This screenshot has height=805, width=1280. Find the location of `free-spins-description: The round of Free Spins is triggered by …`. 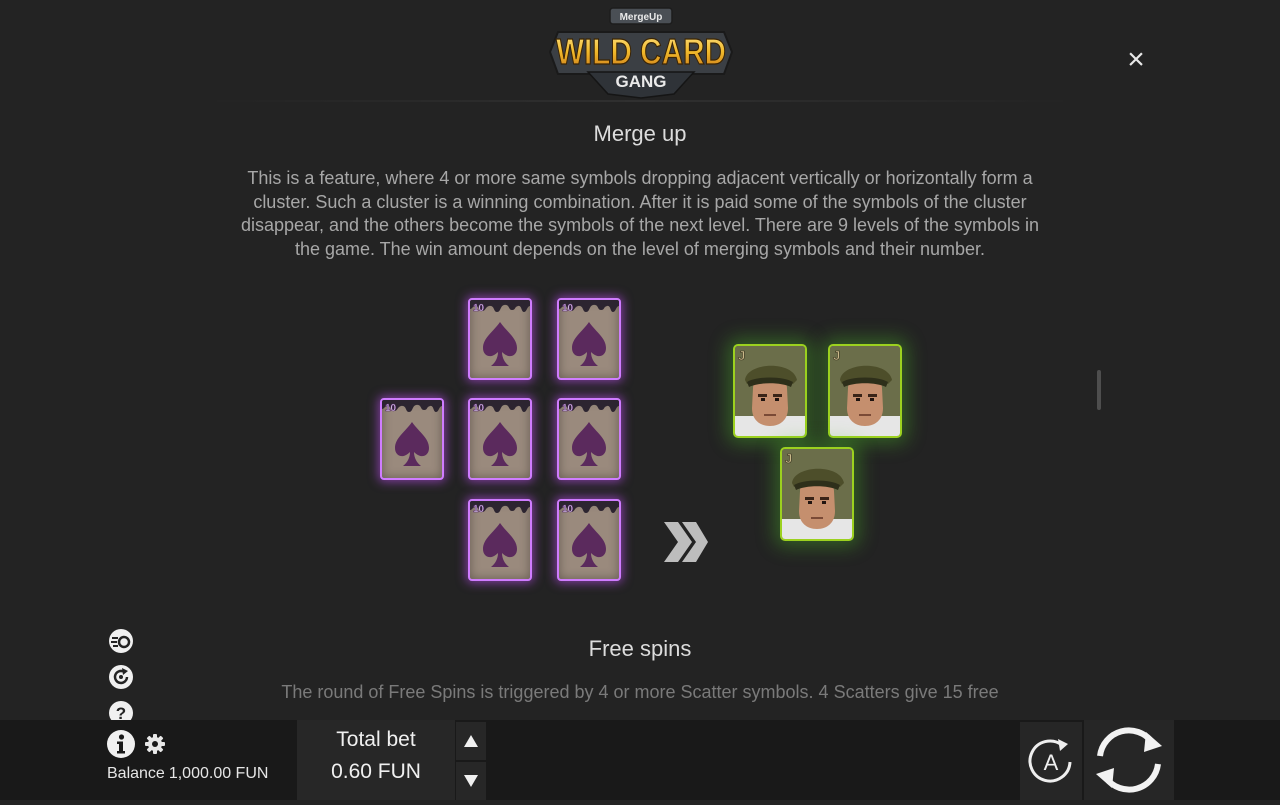

free-spins-description: The round of Free Spins is triggered by … is located at coordinates (640, 692).